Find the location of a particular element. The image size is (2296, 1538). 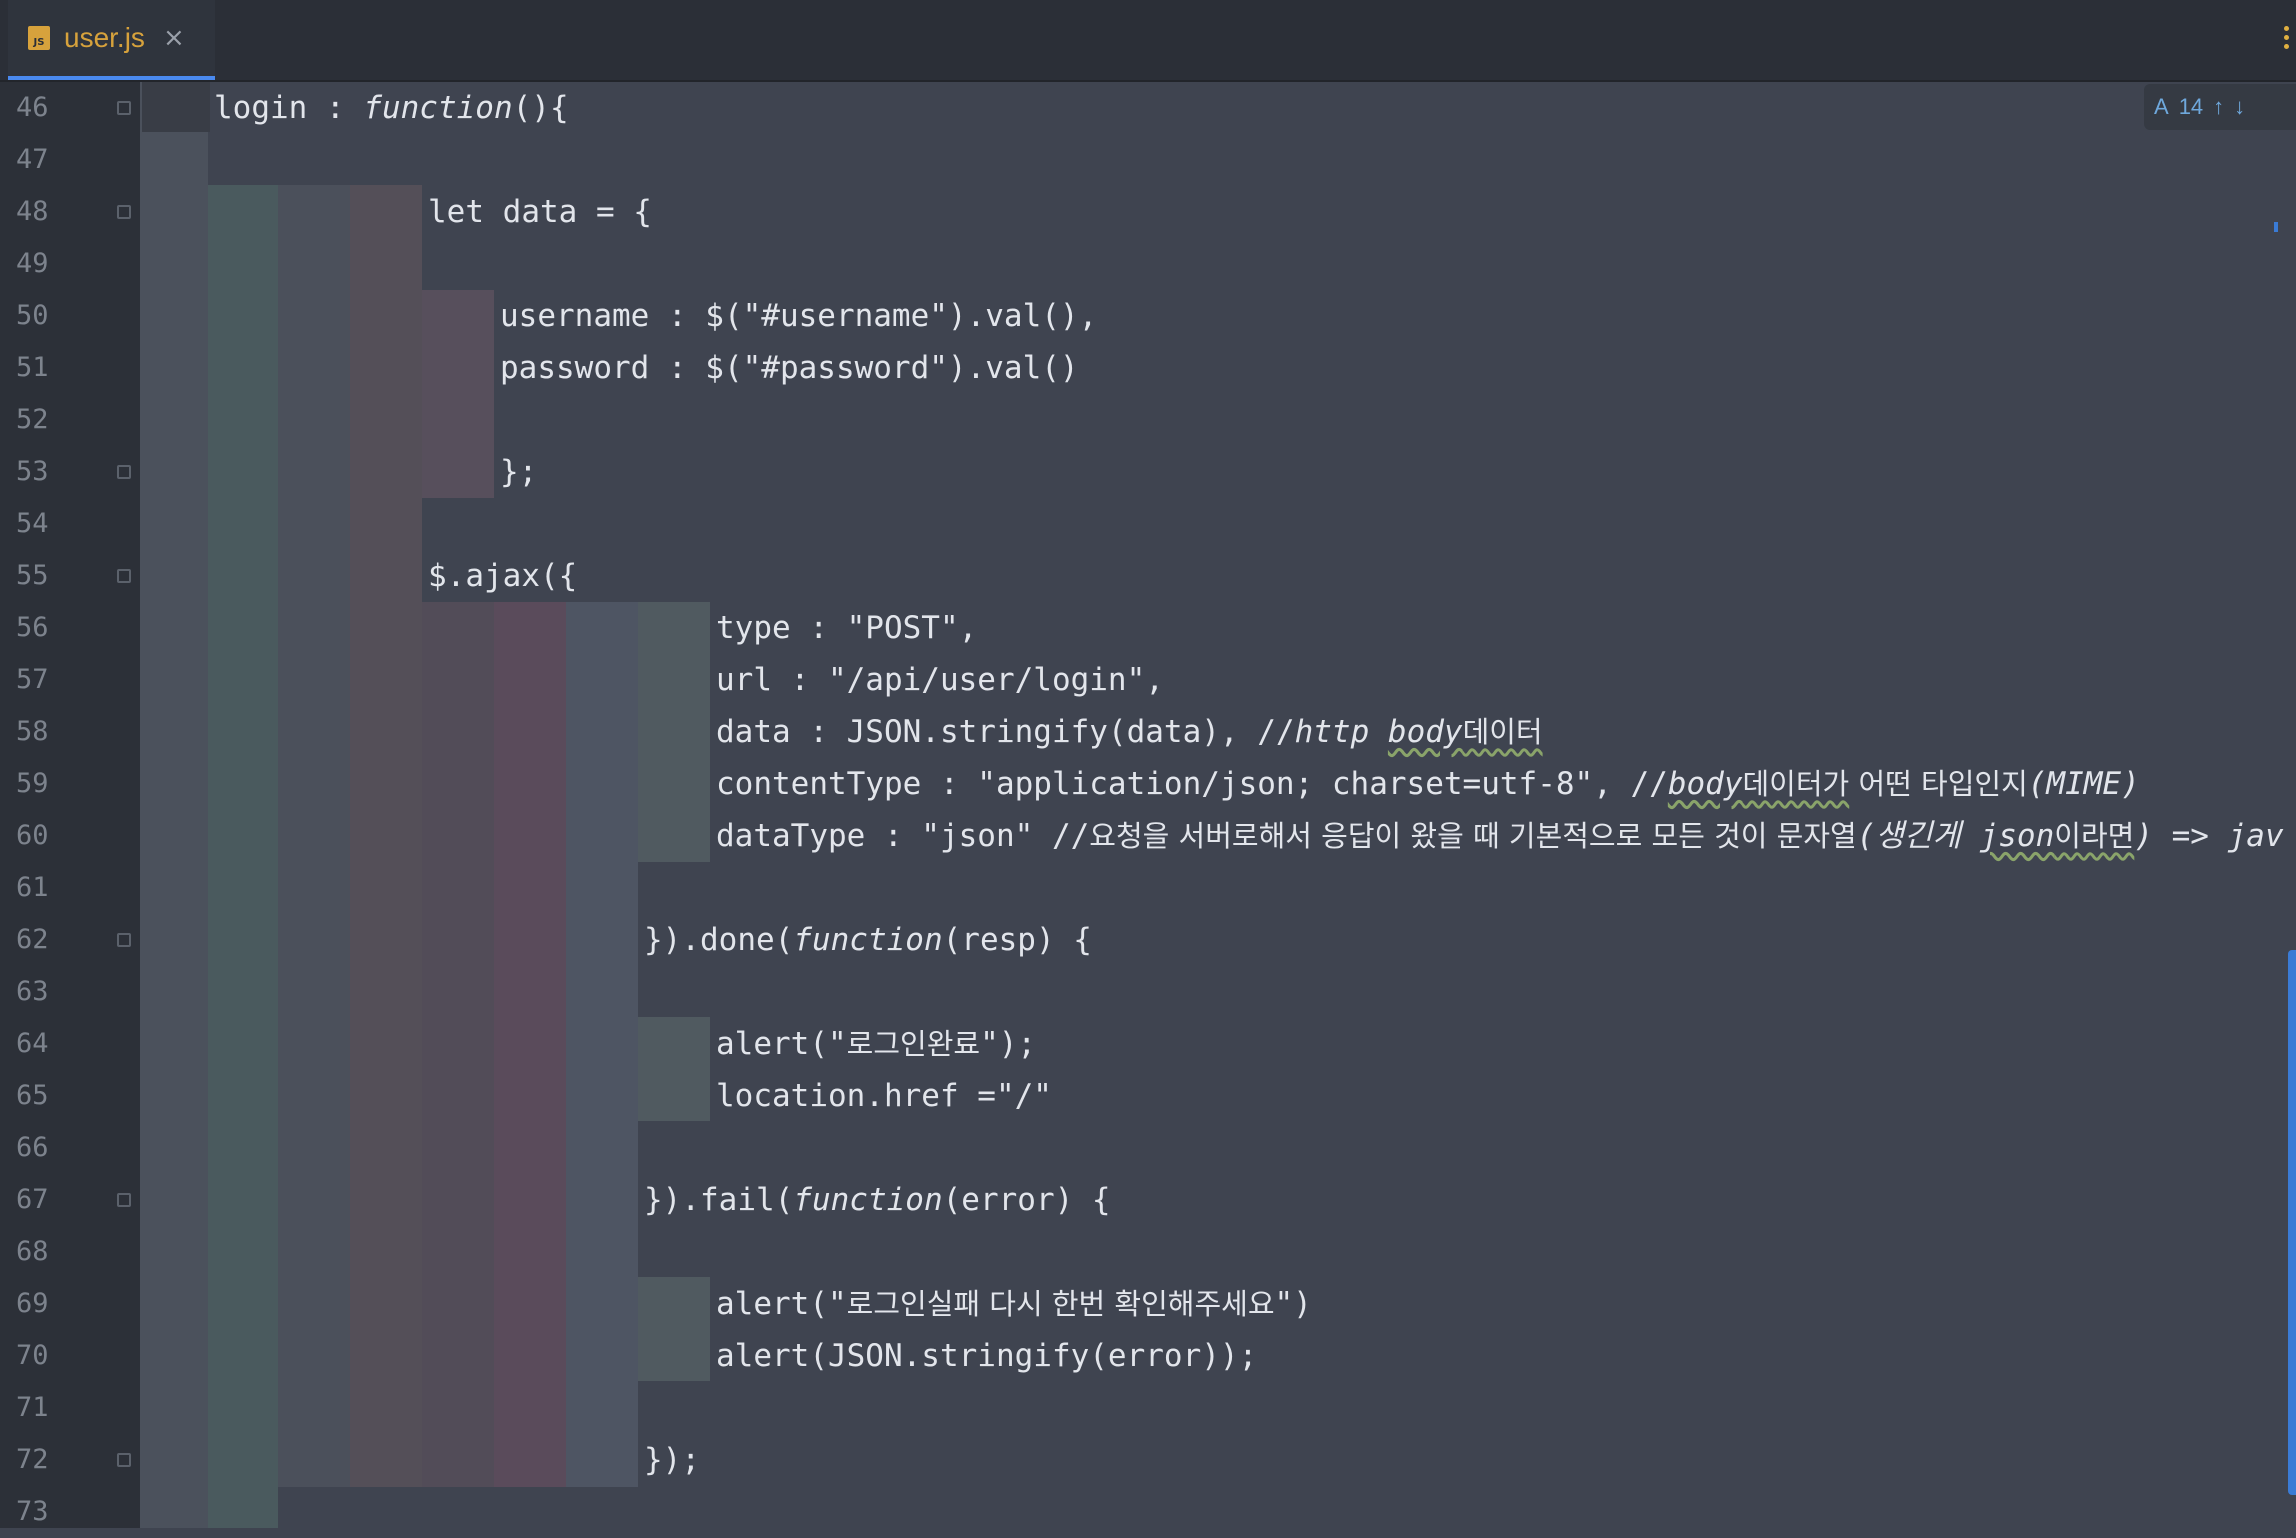

line-number: 70 is located at coordinates (32, 1355).